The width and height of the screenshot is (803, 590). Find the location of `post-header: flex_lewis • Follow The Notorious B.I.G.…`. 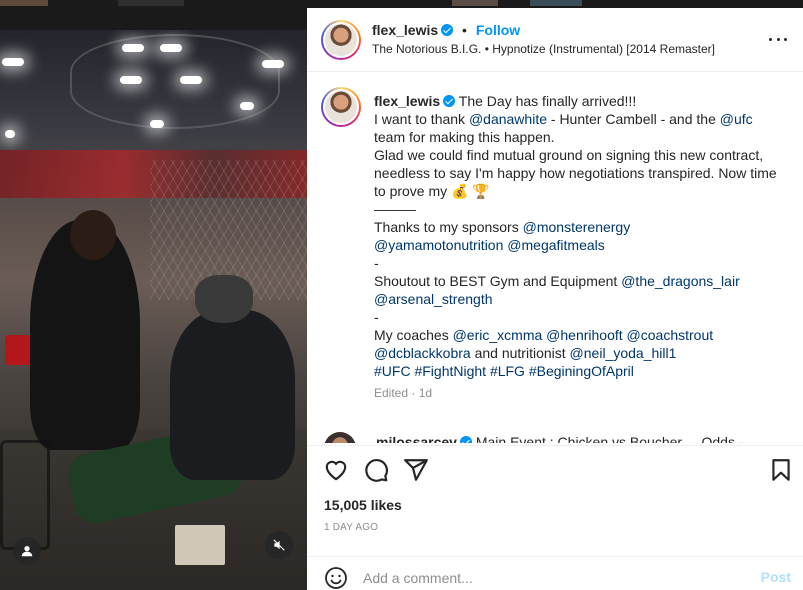

post-header: flex_lewis • Follow The Notorious B.I.G.… is located at coordinates (555, 40).